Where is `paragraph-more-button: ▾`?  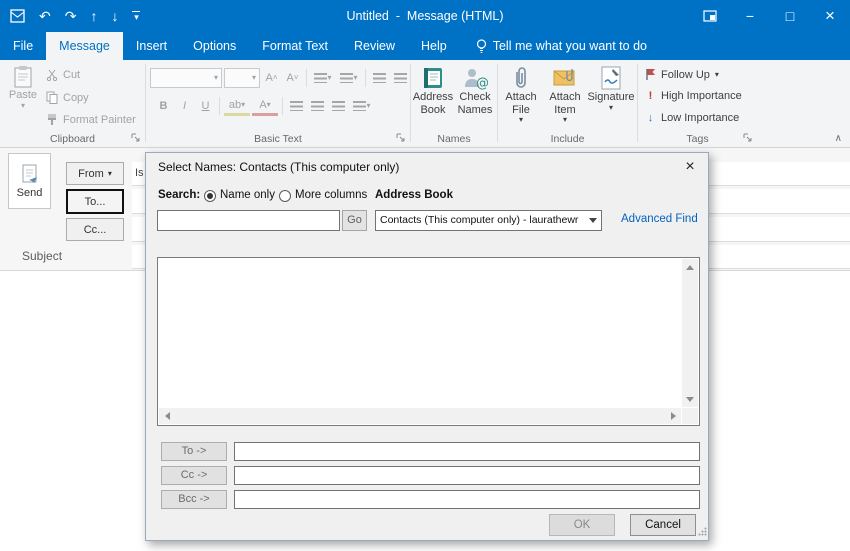 paragraph-more-button: ▾ is located at coordinates (362, 106).